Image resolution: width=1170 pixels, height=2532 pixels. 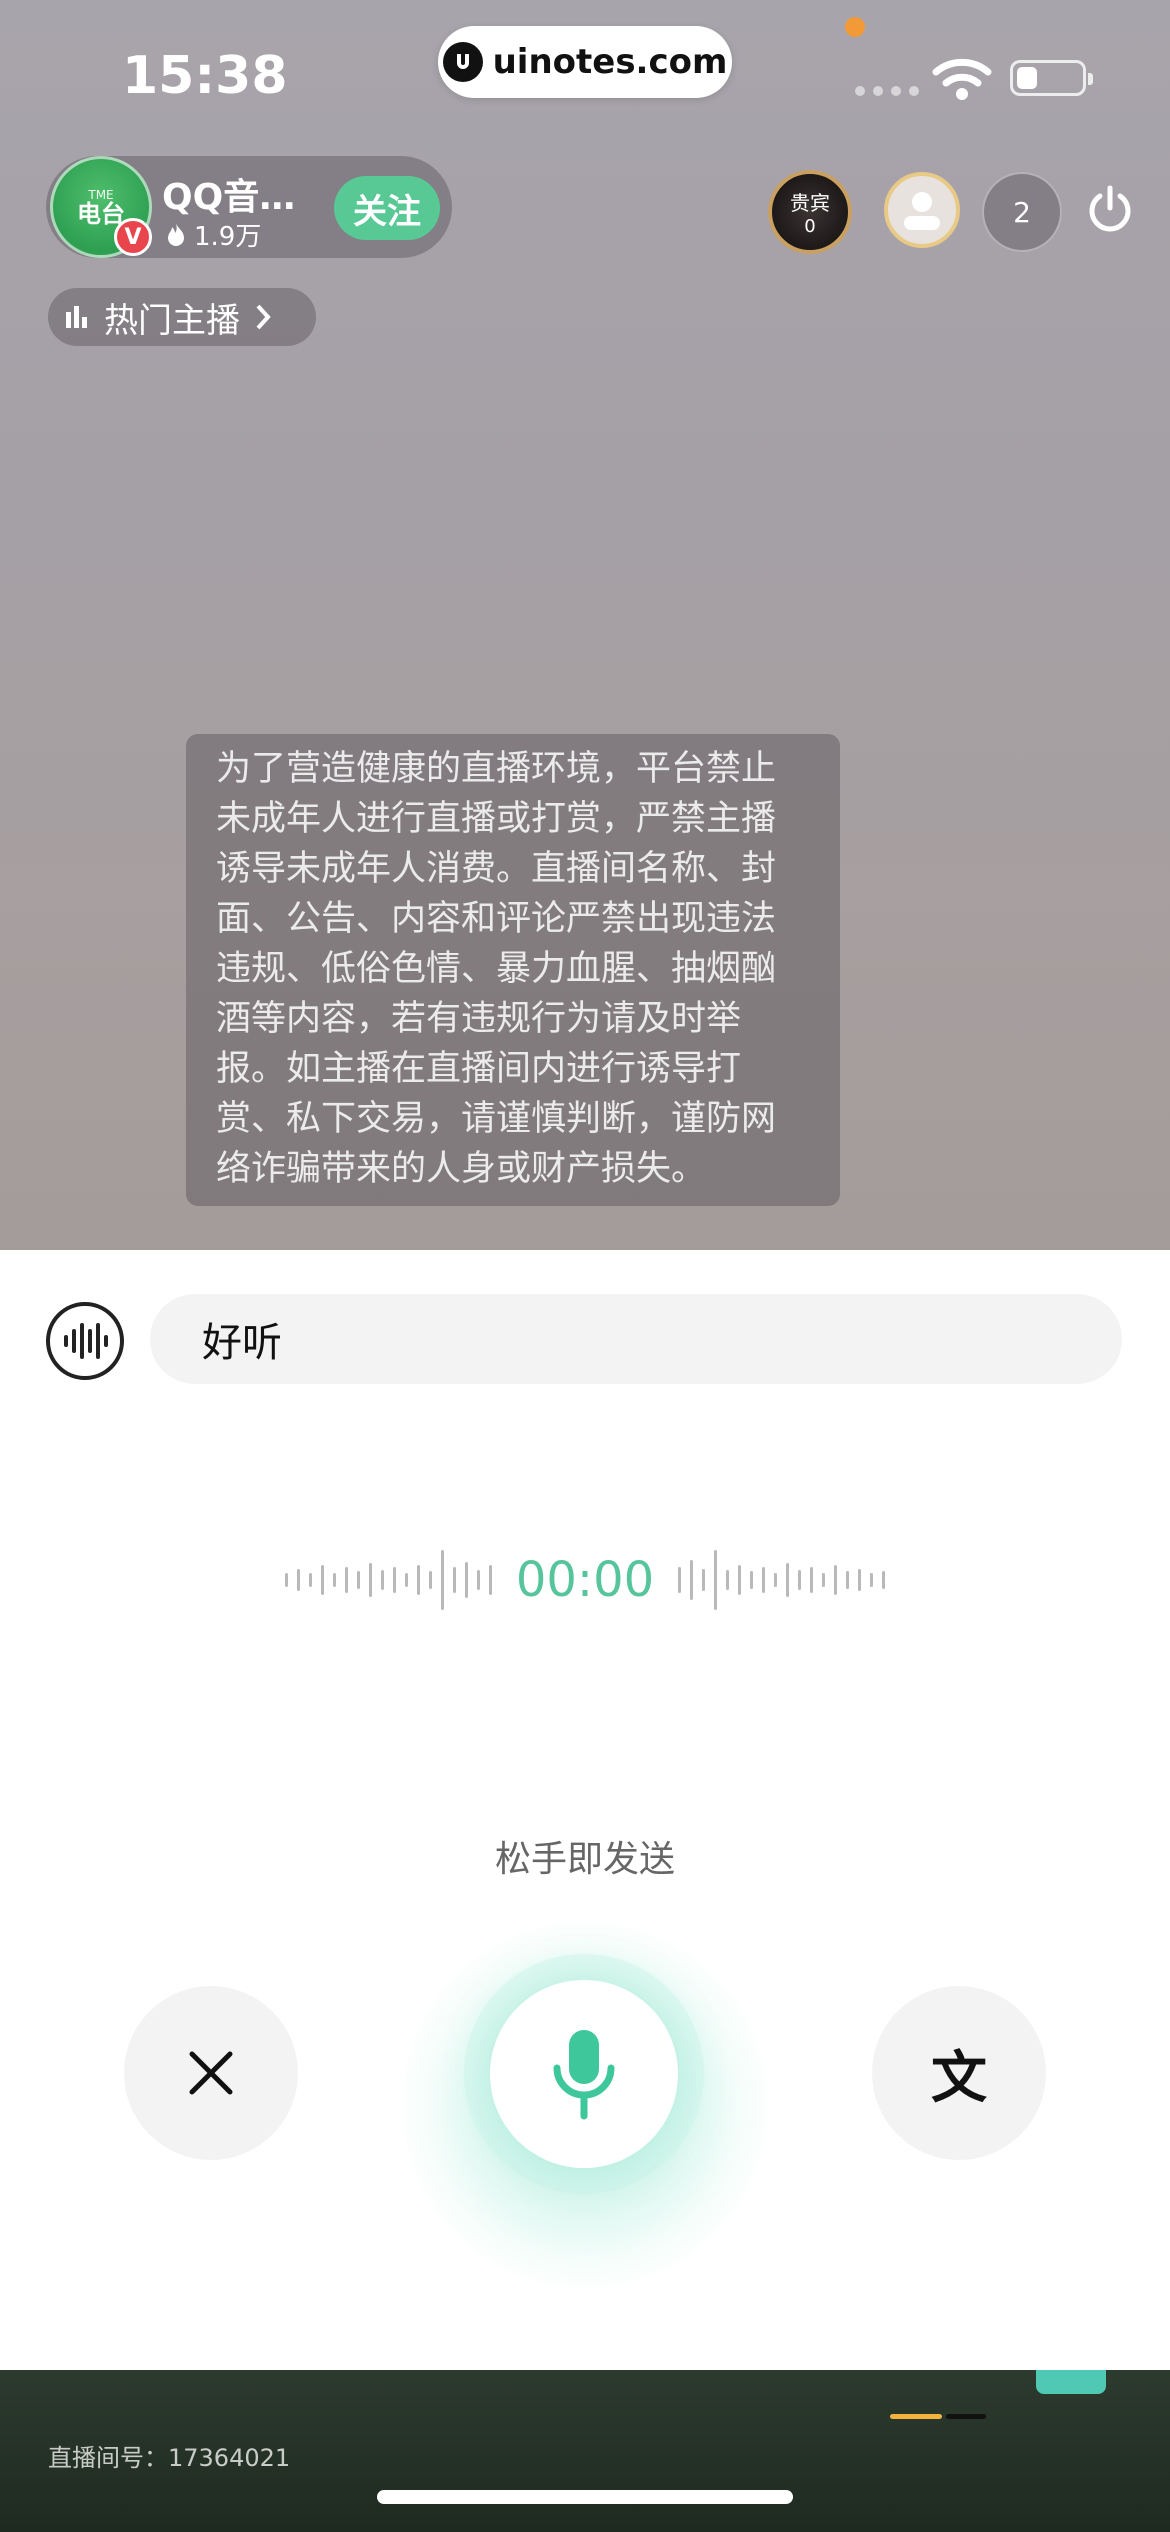 What do you see at coordinates (916, 2416) in the screenshot?
I see `active-tab-indicator` at bounding box center [916, 2416].